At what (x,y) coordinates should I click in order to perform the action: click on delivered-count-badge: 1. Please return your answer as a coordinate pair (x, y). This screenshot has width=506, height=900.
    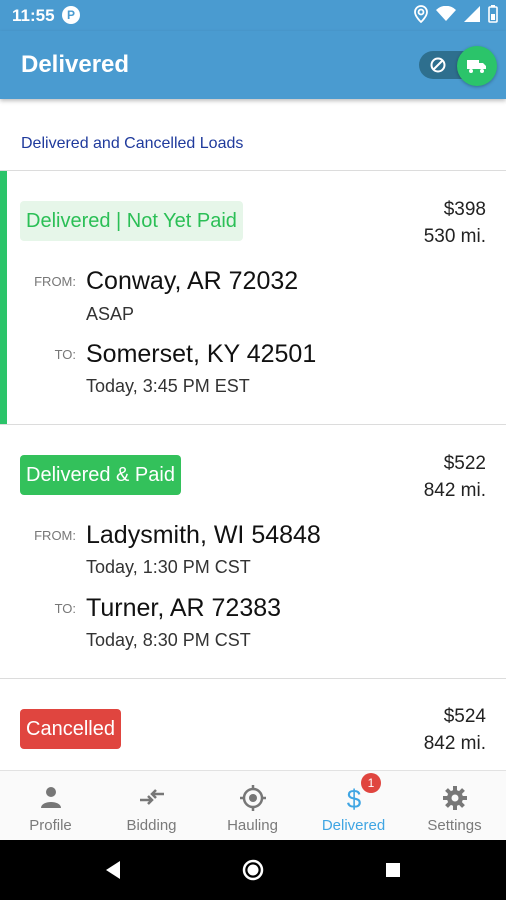
    Looking at the image, I should click on (371, 783).